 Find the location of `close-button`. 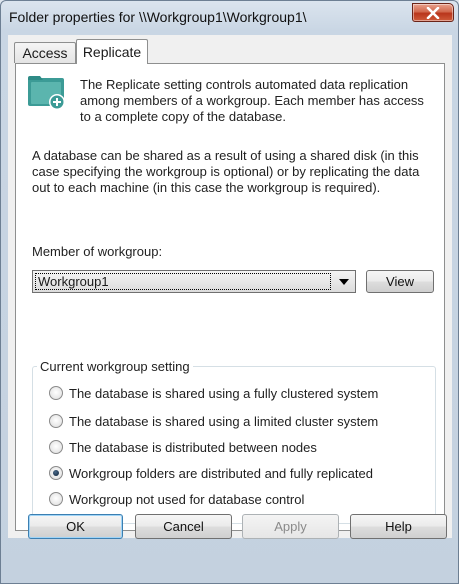

close-button is located at coordinates (433, 12).